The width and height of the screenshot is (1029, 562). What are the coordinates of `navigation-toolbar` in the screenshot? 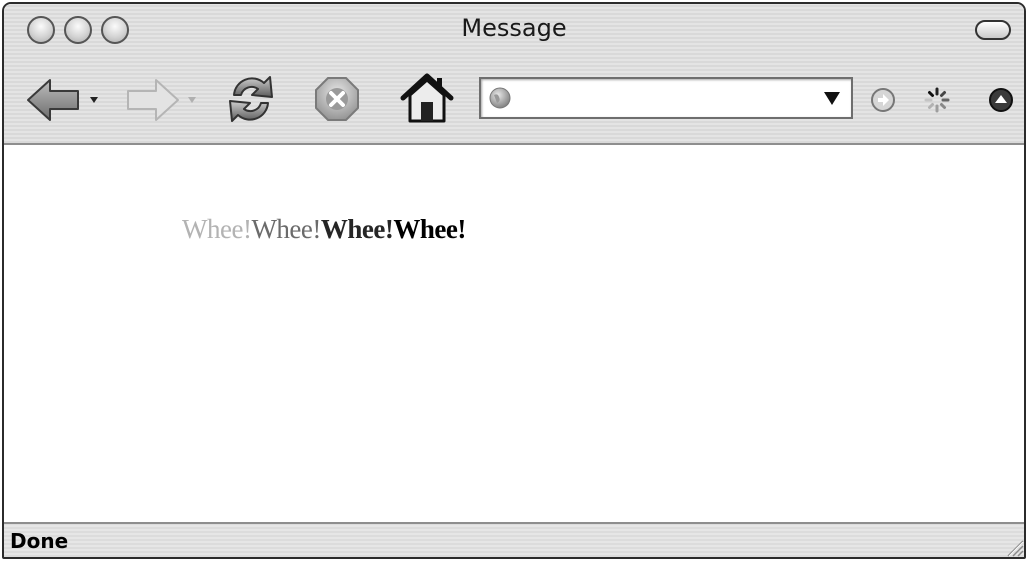 It's located at (514, 101).